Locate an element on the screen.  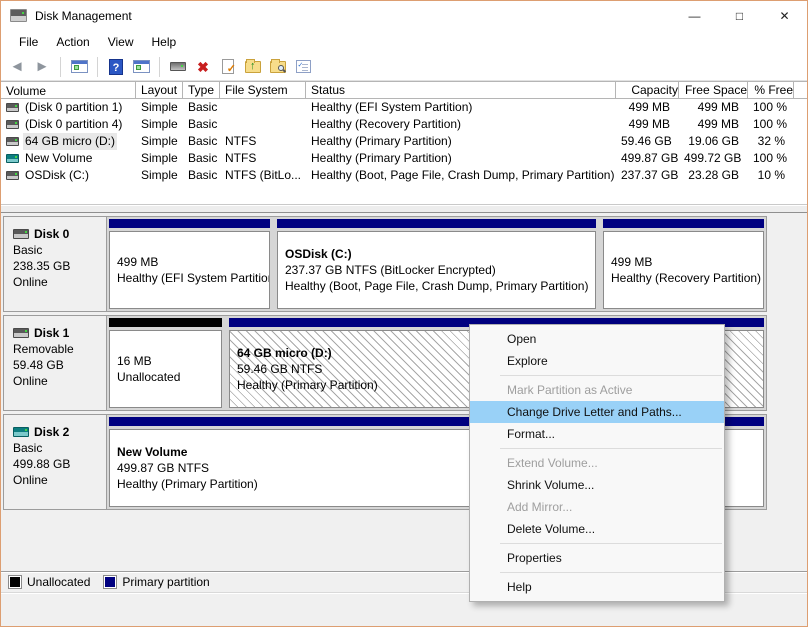
help-icon: ? is located at coordinates (116, 66).